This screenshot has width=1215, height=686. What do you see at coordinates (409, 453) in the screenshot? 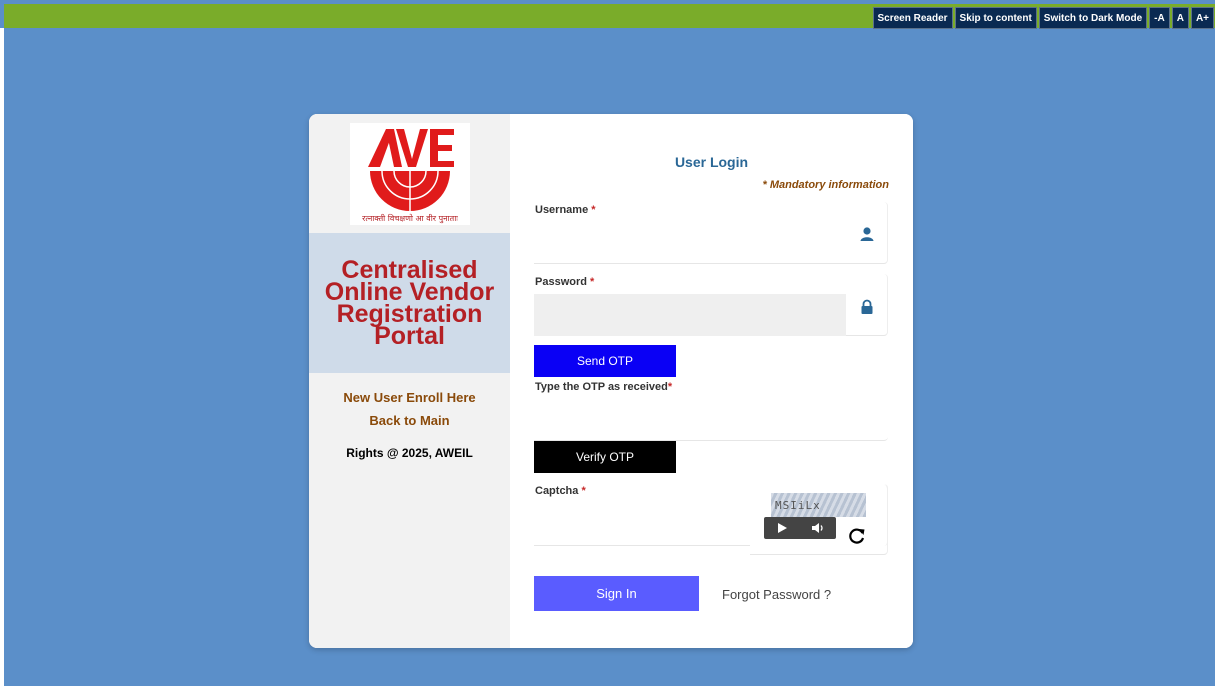
I see `copyright-text: Rights @ 2025, AWEIL` at bounding box center [409, 453].